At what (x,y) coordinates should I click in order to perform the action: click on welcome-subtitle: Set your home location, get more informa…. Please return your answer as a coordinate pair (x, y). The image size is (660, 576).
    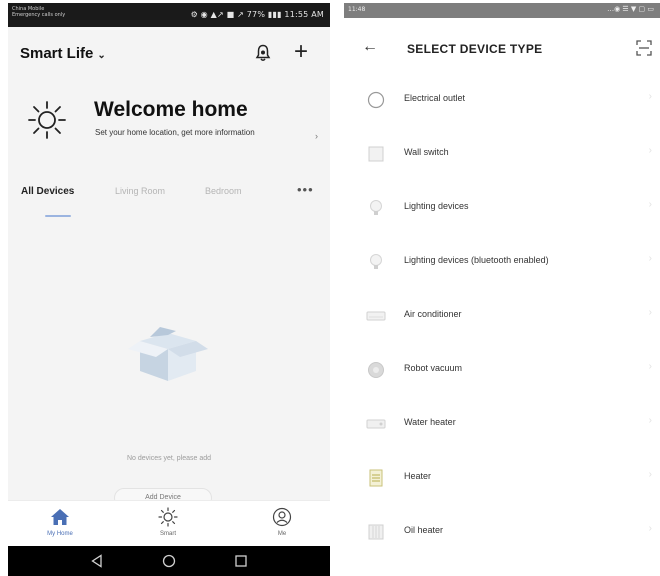
    Looking at the image, I should click on (175, 132).